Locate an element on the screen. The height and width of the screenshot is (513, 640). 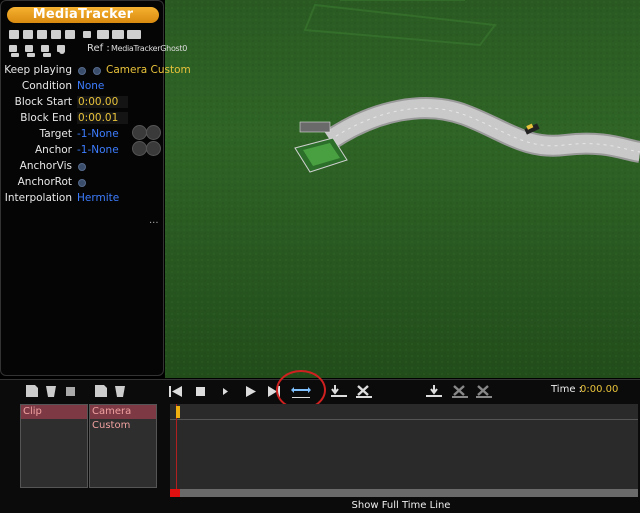
panel-title: MediaTracker is located at coordinates (83, 15).